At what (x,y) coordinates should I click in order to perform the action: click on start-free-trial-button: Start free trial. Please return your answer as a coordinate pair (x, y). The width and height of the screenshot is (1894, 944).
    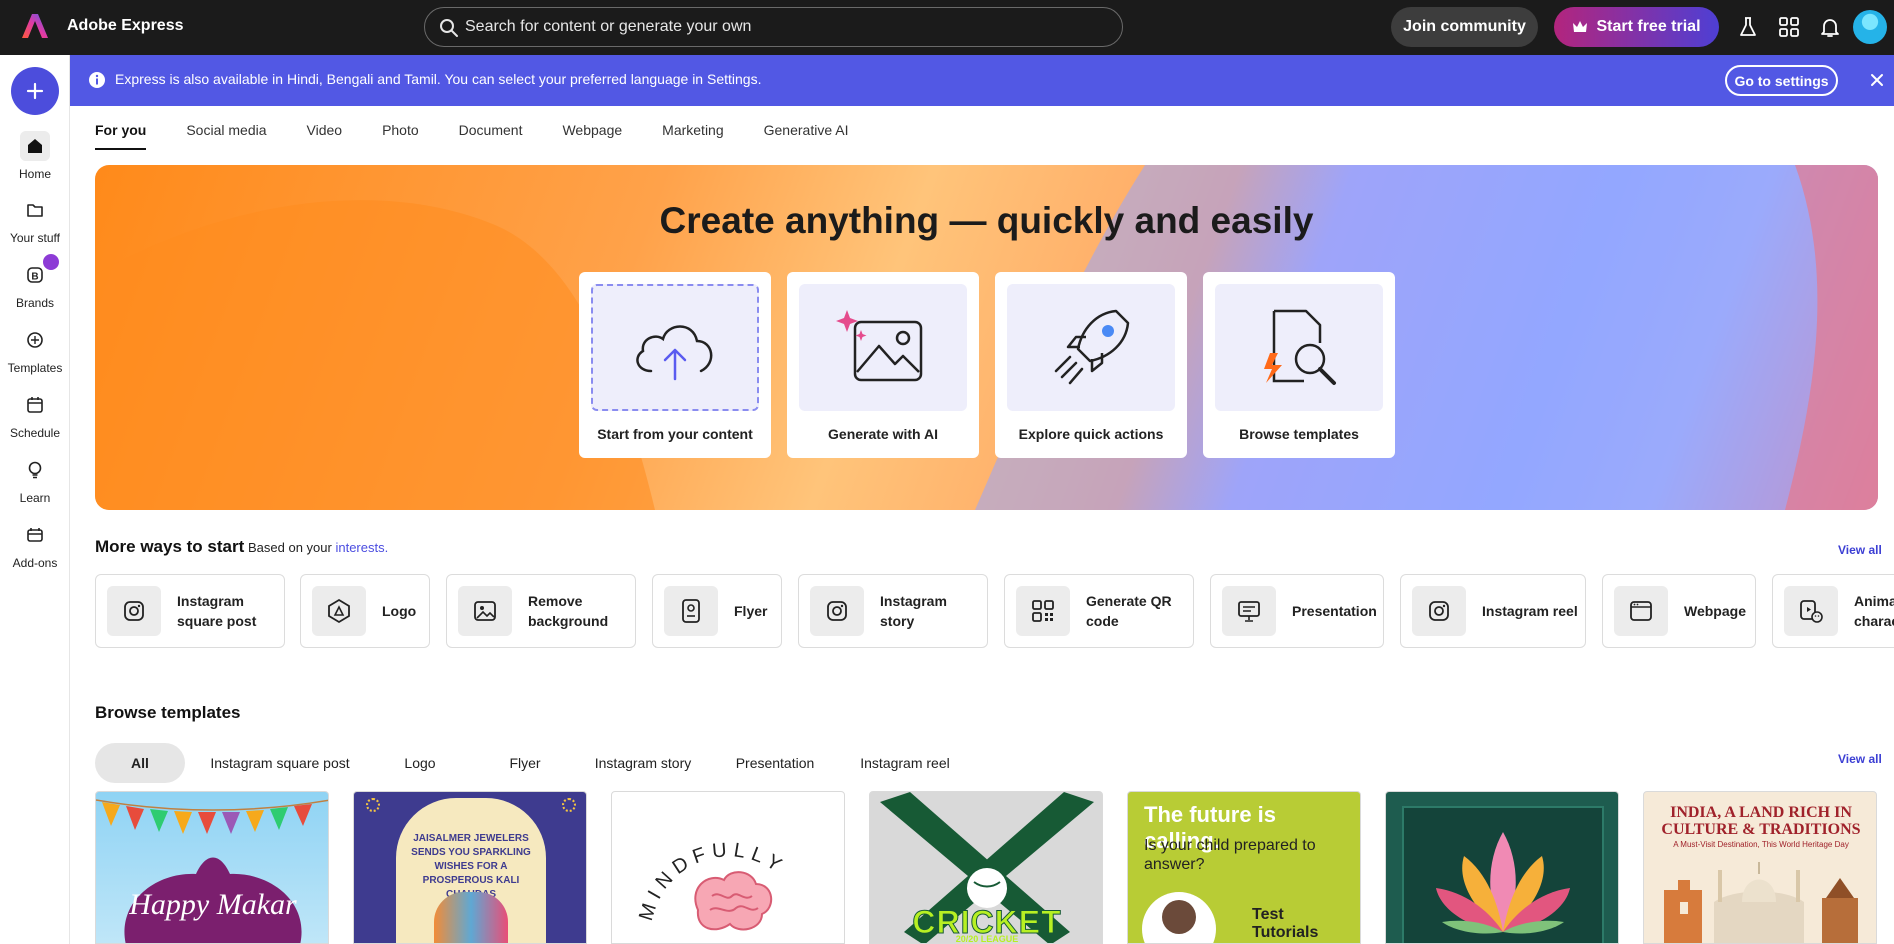
    Looking at the image, I should click on (1636, 27).